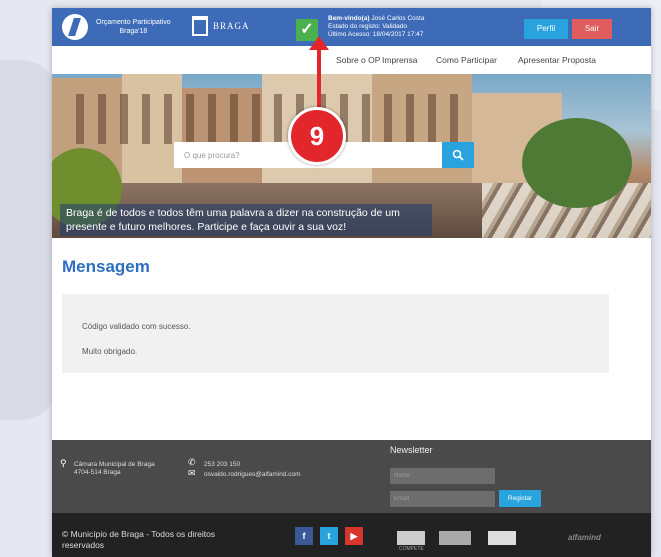 This screenshot has width=661, height=557. What do you see at coordinates (136, 326) in the screenshot?
I see `message-success: Código validado com sucesso.` at bounding box center [136, 326].